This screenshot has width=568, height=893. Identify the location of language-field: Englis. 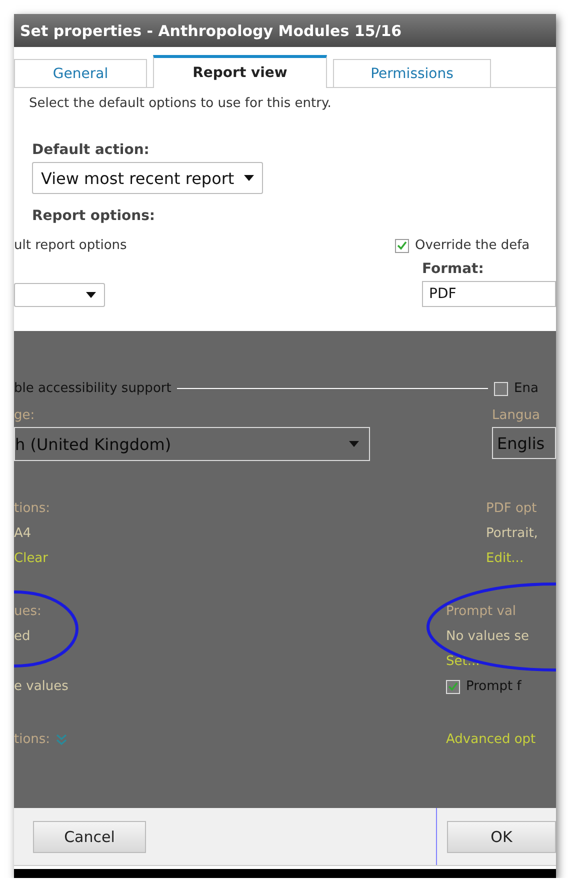
(524, 443).